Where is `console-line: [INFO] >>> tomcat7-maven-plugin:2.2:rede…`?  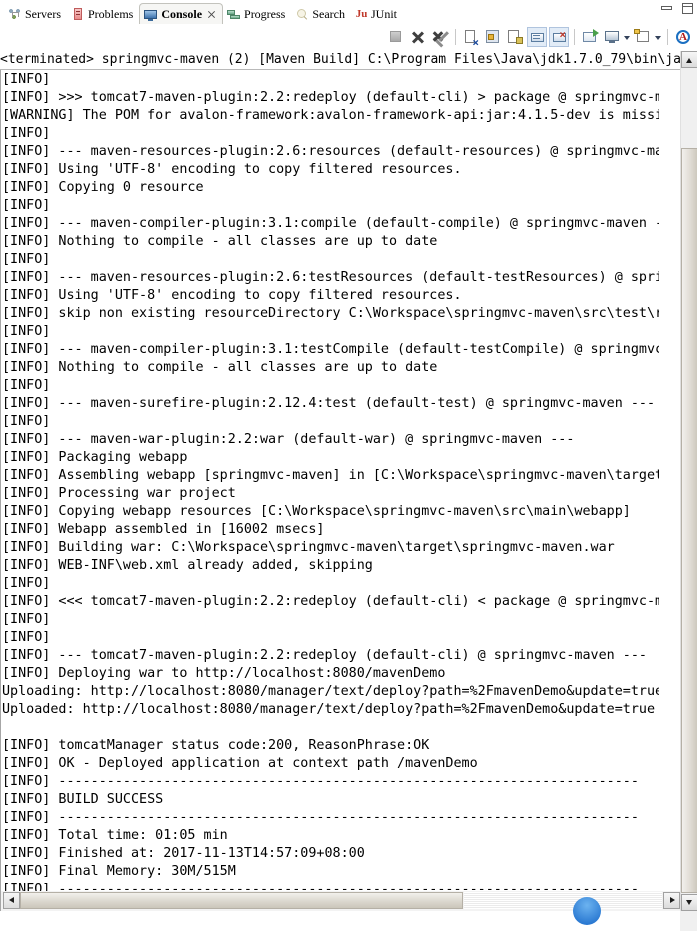 console-line: [INFO] >>> tomcat7-maven-plugin:2.2:rede… is located at coordinates (330, 97).